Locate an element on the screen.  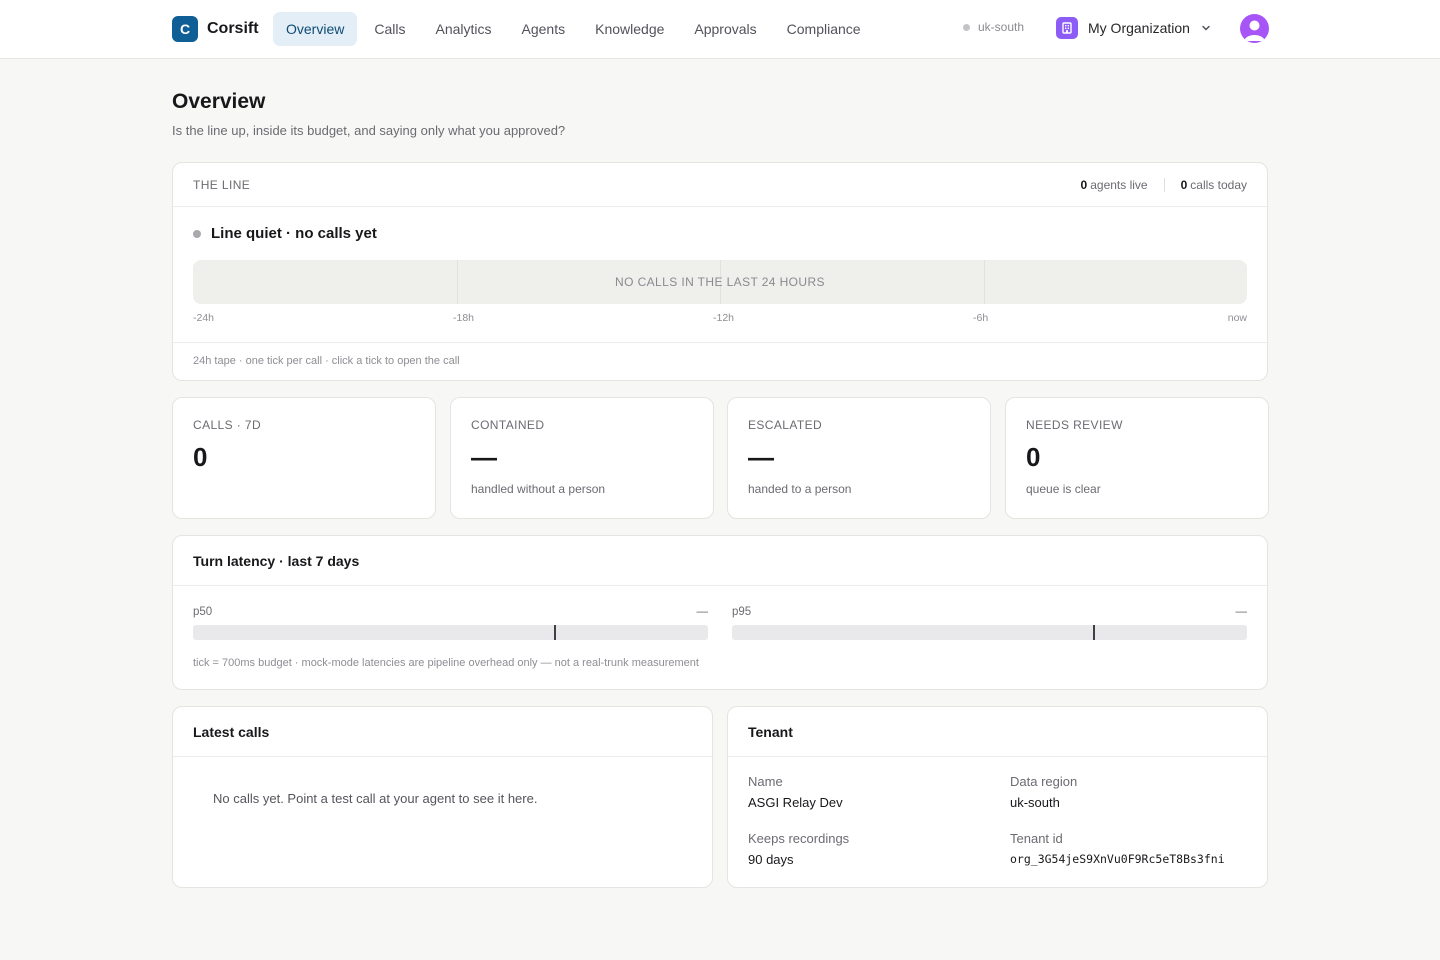
tab-overview: Overview is located at coordinates (315, 29).